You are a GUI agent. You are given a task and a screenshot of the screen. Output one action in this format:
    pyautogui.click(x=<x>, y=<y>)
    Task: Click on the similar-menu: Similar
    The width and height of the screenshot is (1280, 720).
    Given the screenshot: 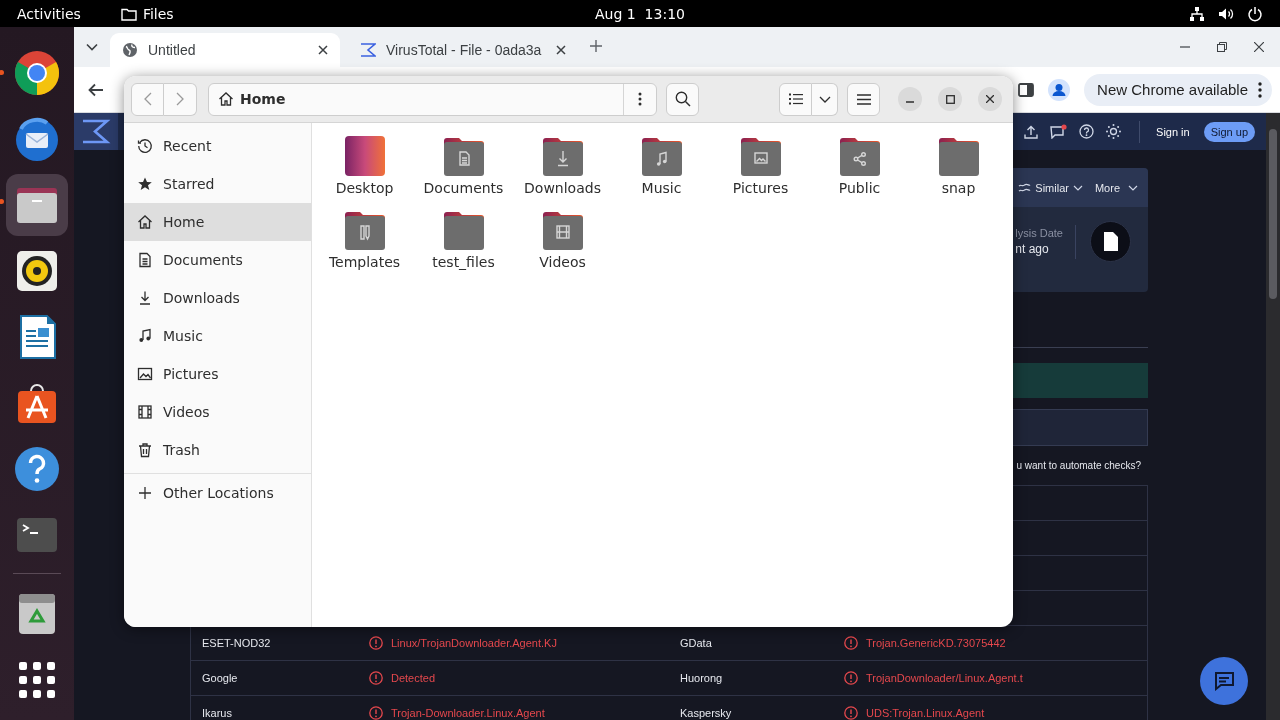 What is the action you would take?
    pyautogui.click(x=1050, y=187)
    